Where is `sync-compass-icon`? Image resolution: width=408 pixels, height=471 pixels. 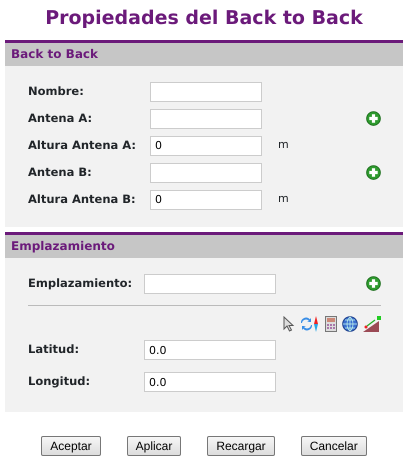 sync-compass-icon is located at coordinates (310, 324).